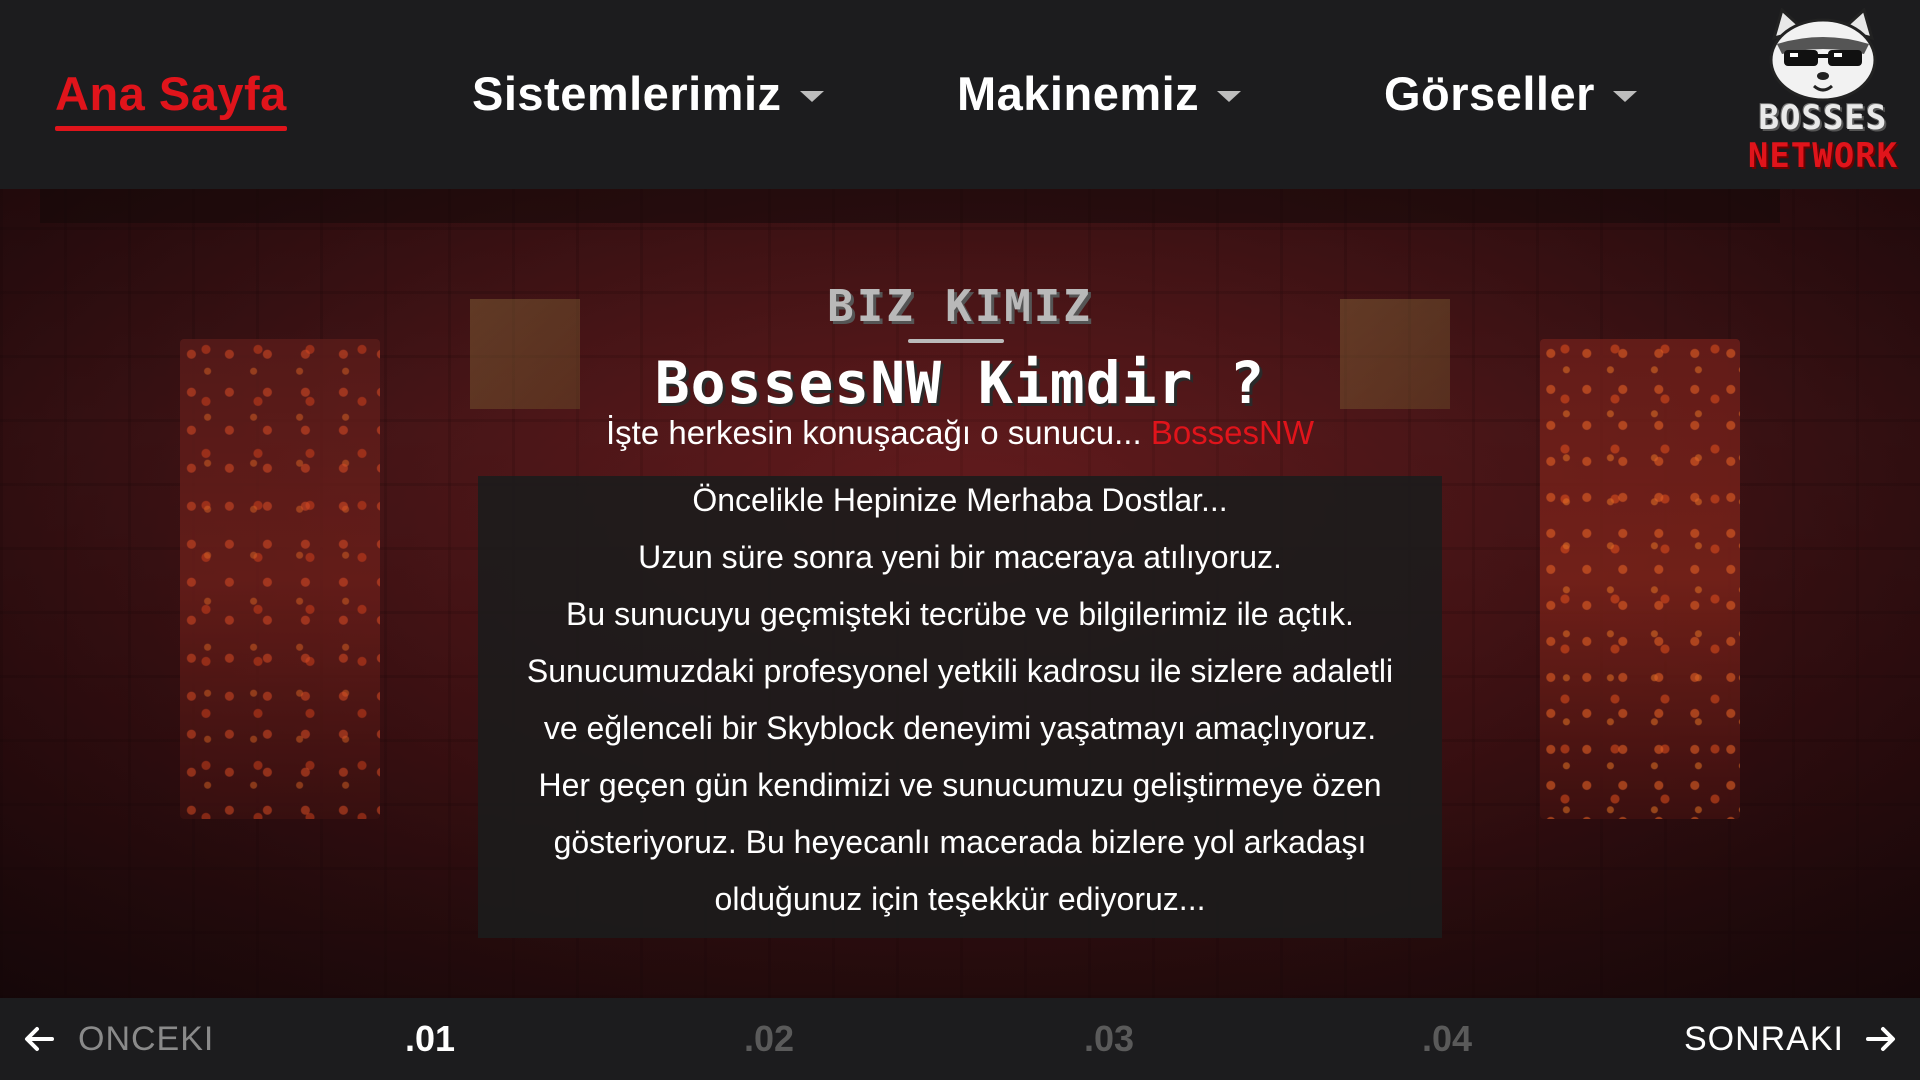  Describe the element at coordinates (39, 1039) in the screenshot. I see `arrow-left-icon` at that location.